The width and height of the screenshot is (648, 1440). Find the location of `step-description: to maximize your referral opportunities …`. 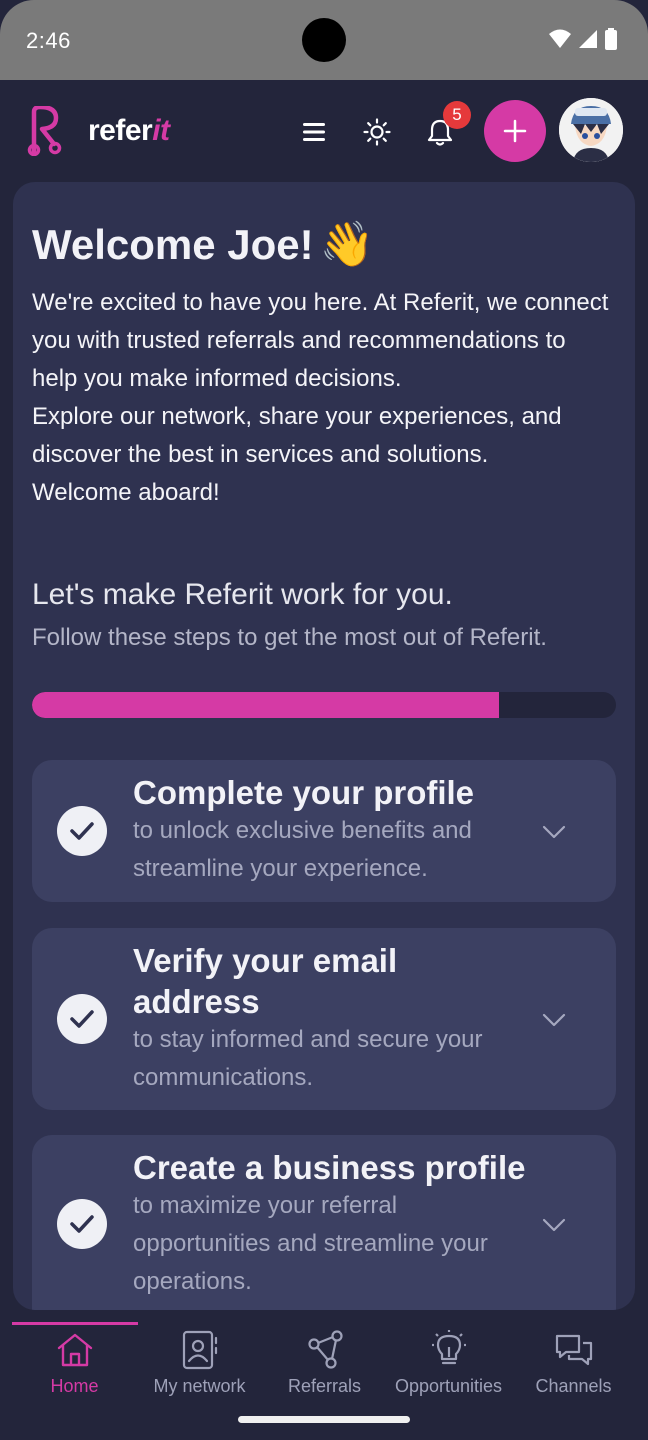

step-description: to maximize your referral opportunities … is located at coordinates (310, 1243).